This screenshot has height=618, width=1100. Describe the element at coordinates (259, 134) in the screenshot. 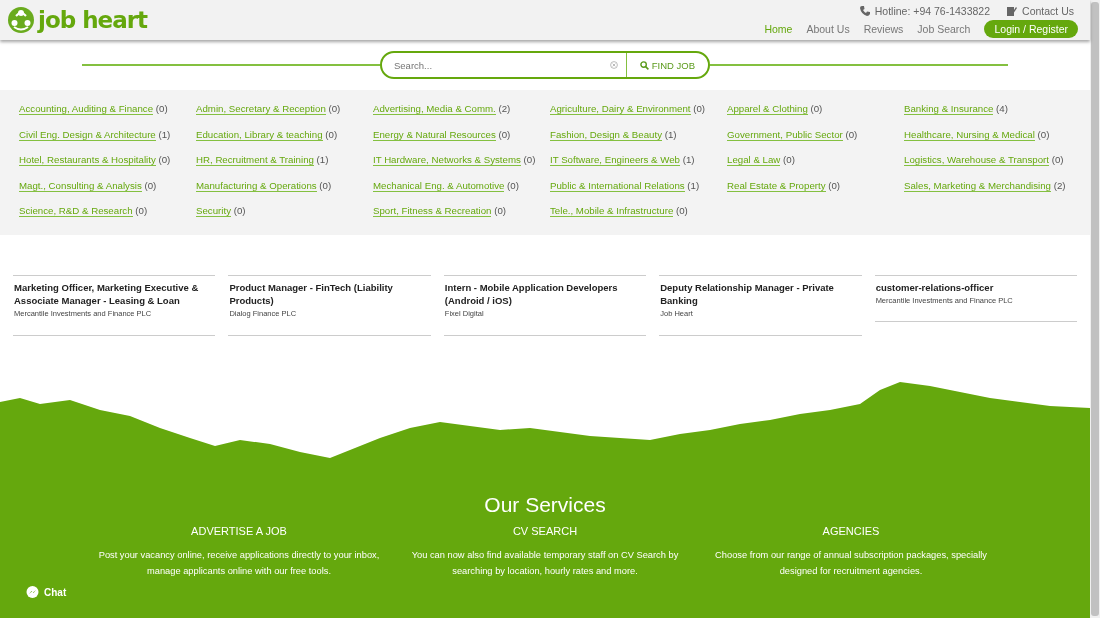

I see `category-link: Education, Library & teaching` at that location.